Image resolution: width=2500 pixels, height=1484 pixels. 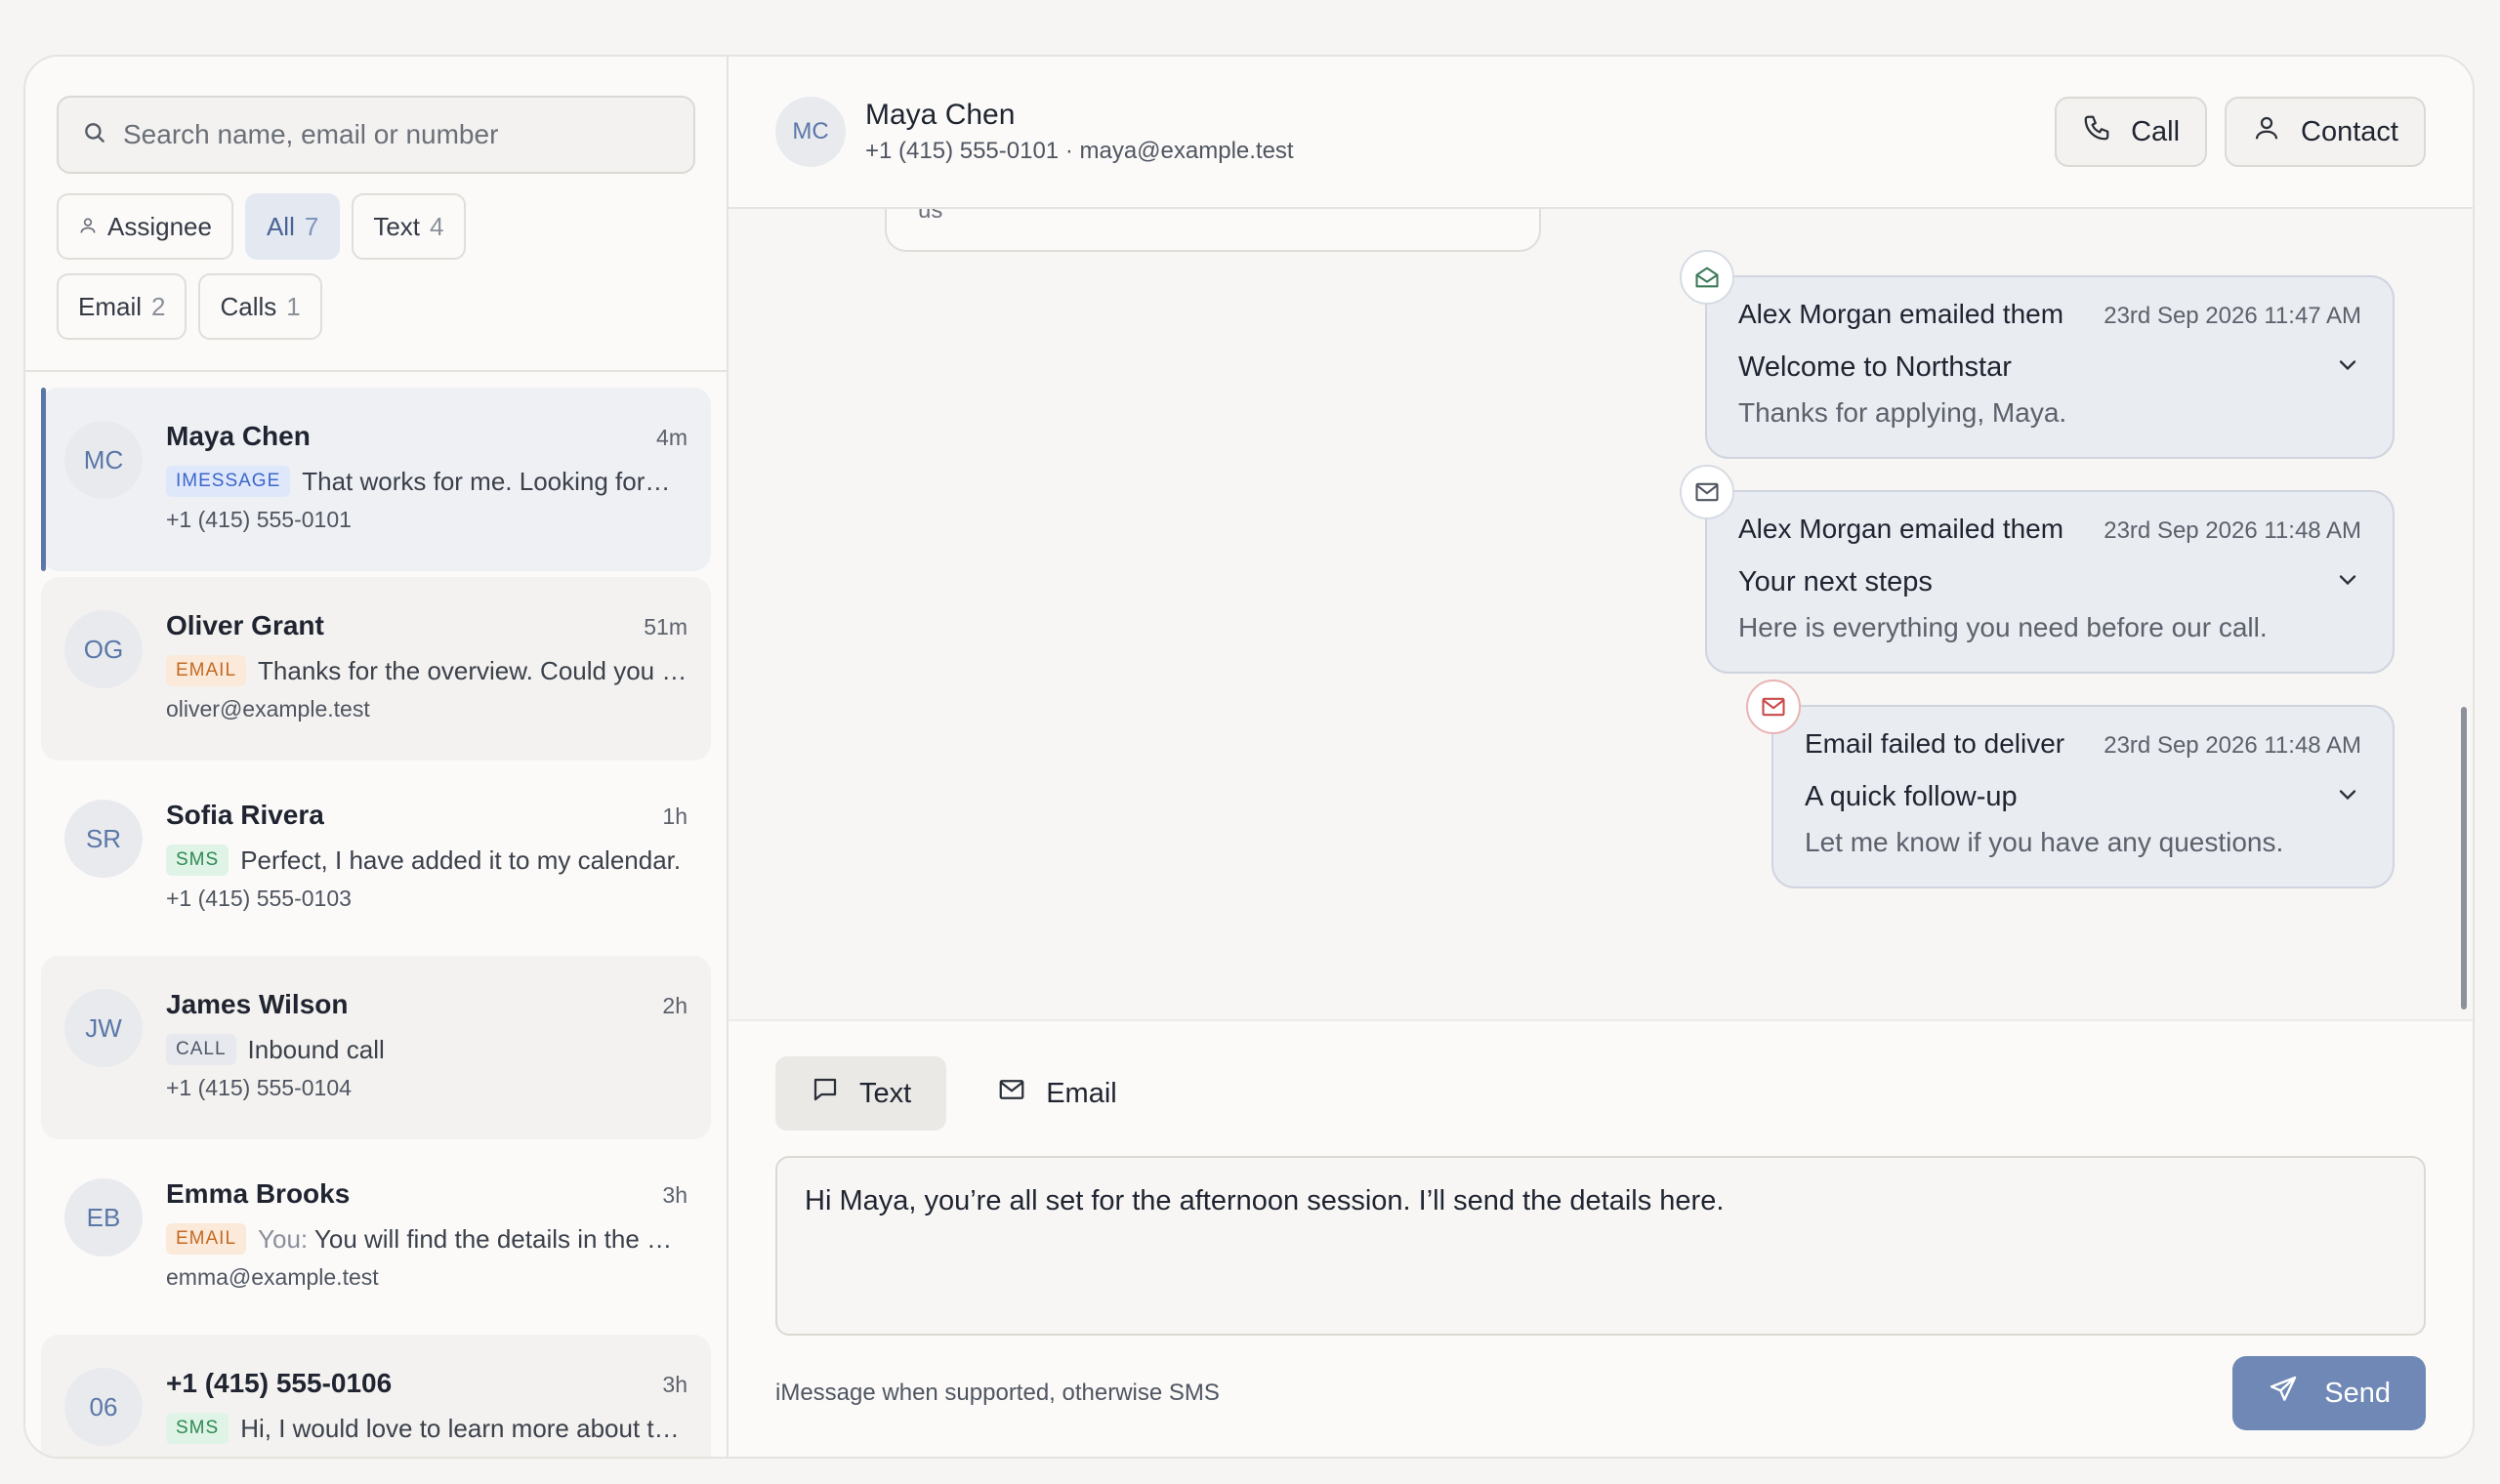 I want to click on conversation-contact: +1 (415) 555-0104, so click(x=259, y=1087).